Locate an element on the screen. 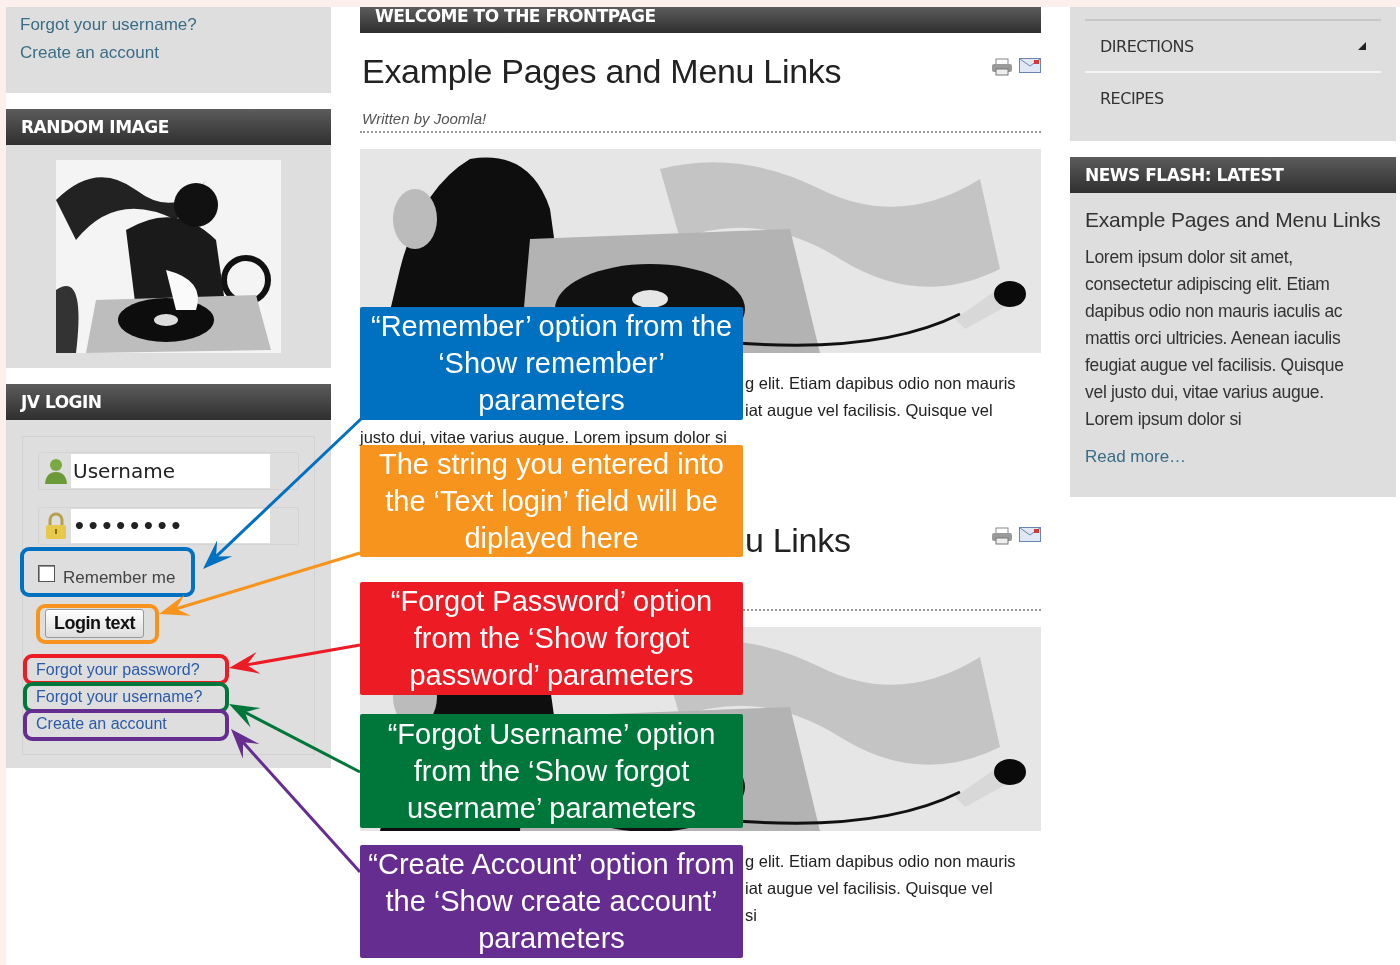  article-text: justo dui, vitae varius augue. Lorem ipsum dolor si is located at coordinates (544, 437).